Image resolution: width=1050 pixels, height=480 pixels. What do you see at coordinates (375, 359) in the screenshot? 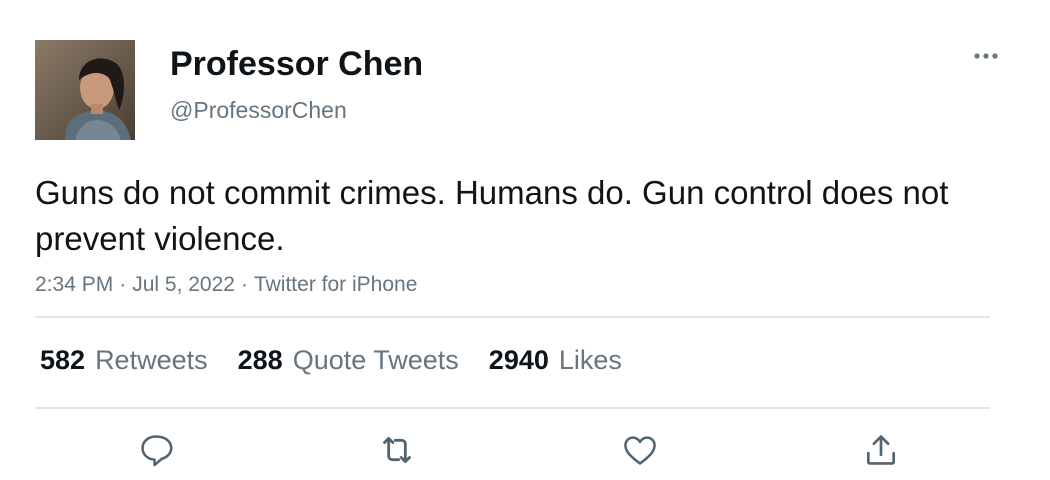
I see `quote-tweets-label: Quote Tweets` at bounding box center [375, 359].